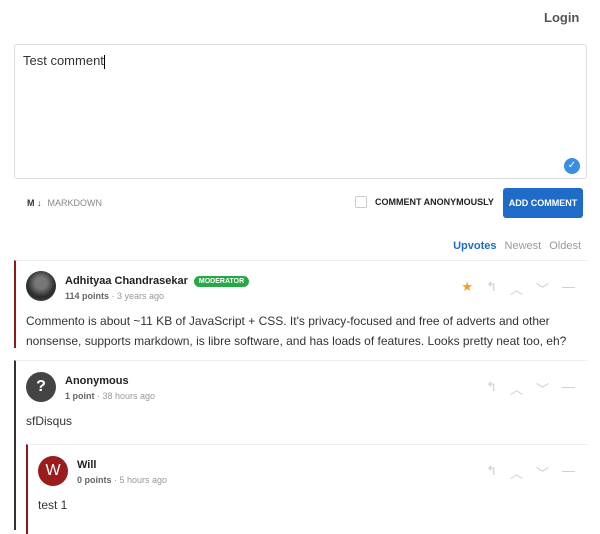 The width and height of the screenshot is (600, 534). I want to click on comment-meta: 0 points · 5 hours ago, so click(122, 480).